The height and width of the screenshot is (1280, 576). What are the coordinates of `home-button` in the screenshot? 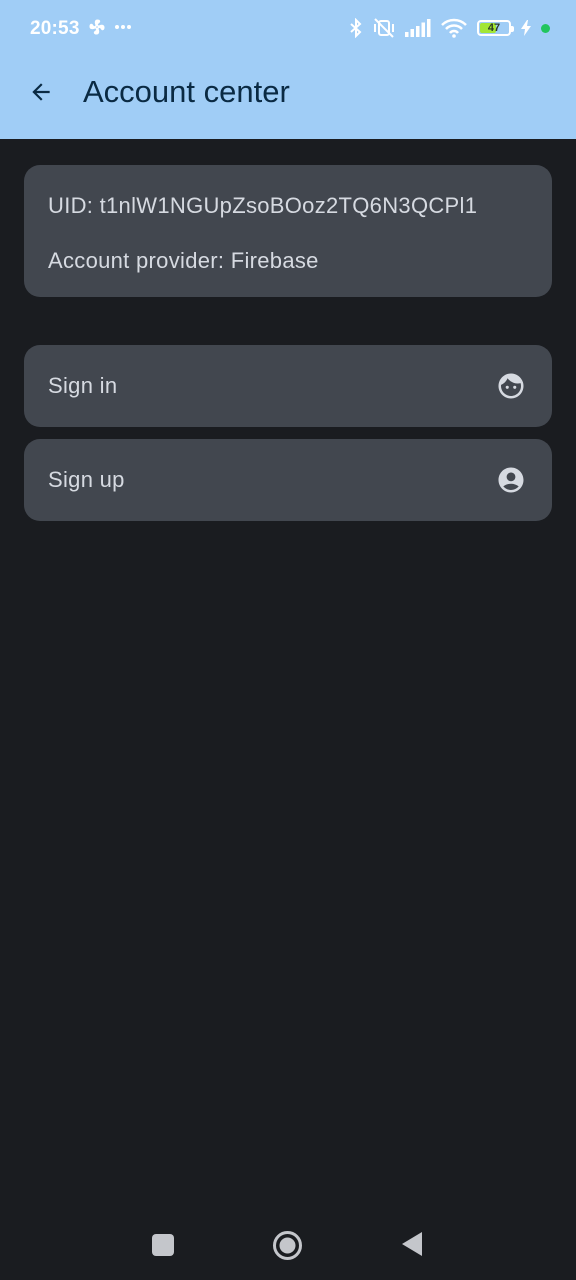 It's located at (287, 1245).